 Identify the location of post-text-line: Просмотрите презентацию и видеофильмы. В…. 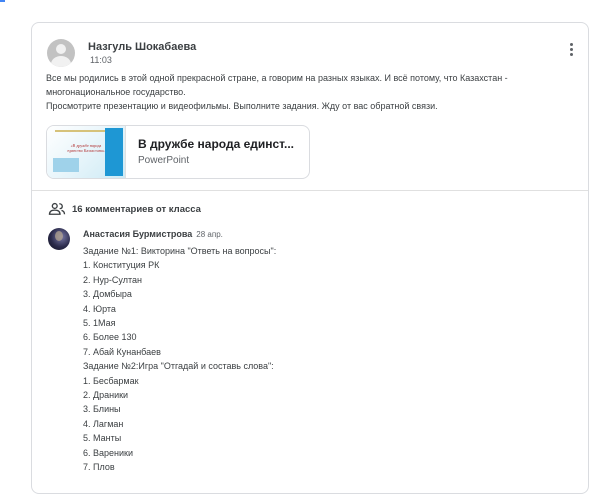
(242, 106).